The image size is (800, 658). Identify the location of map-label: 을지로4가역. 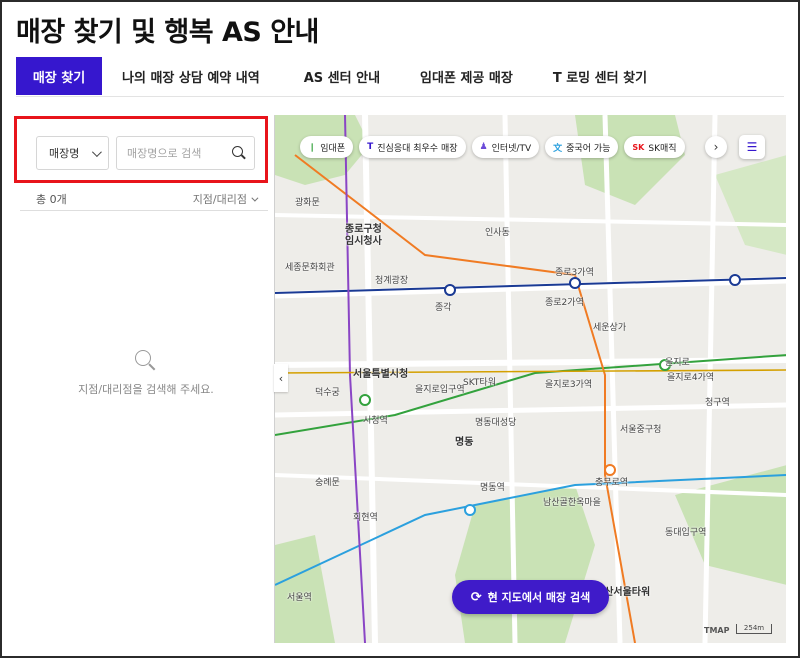
(691, 378).